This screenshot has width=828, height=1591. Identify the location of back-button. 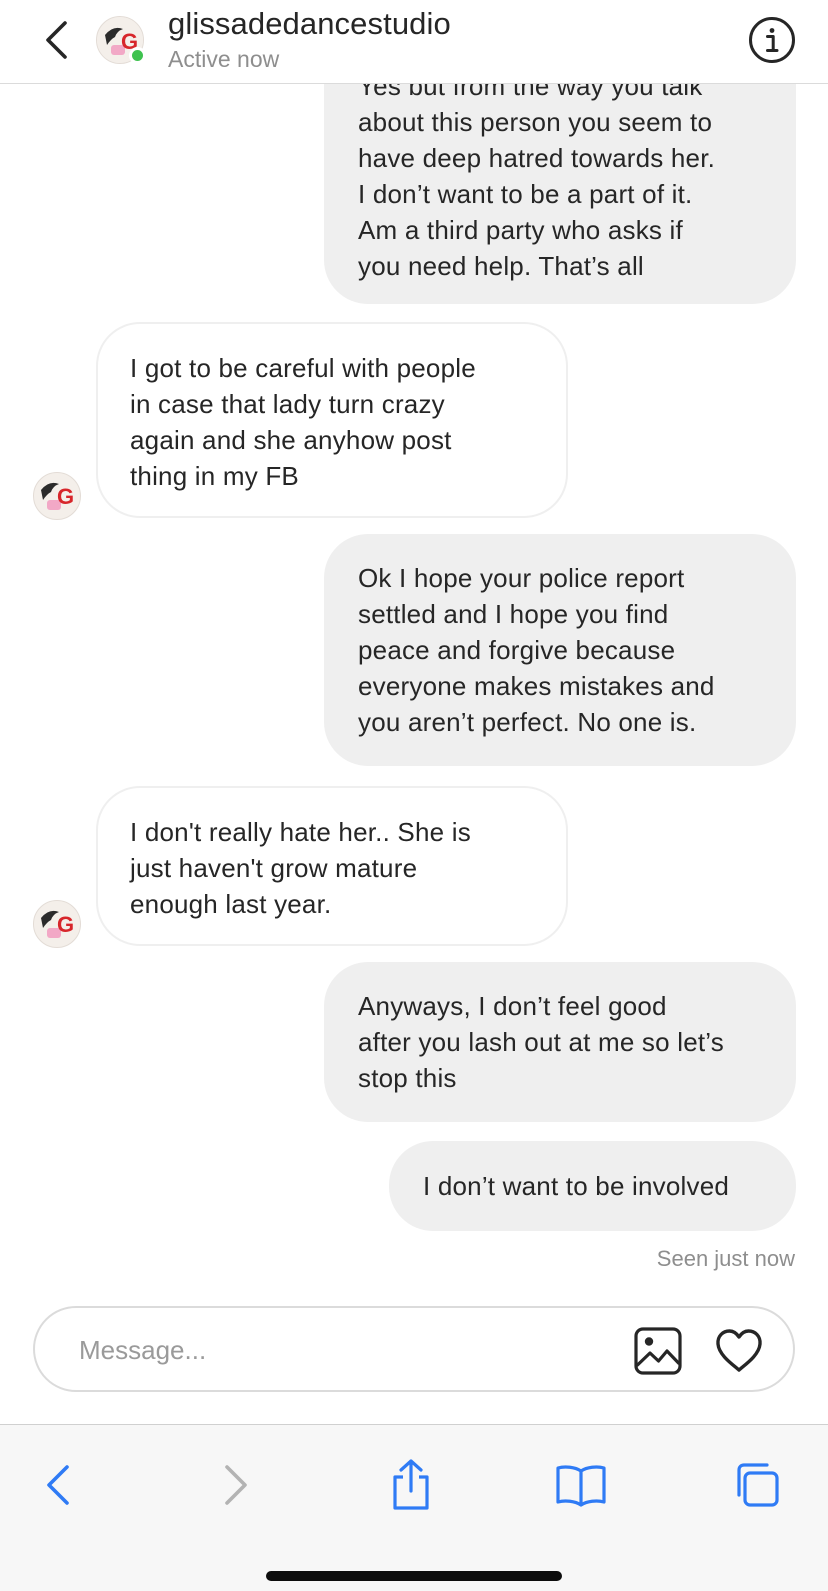
(56, 40).